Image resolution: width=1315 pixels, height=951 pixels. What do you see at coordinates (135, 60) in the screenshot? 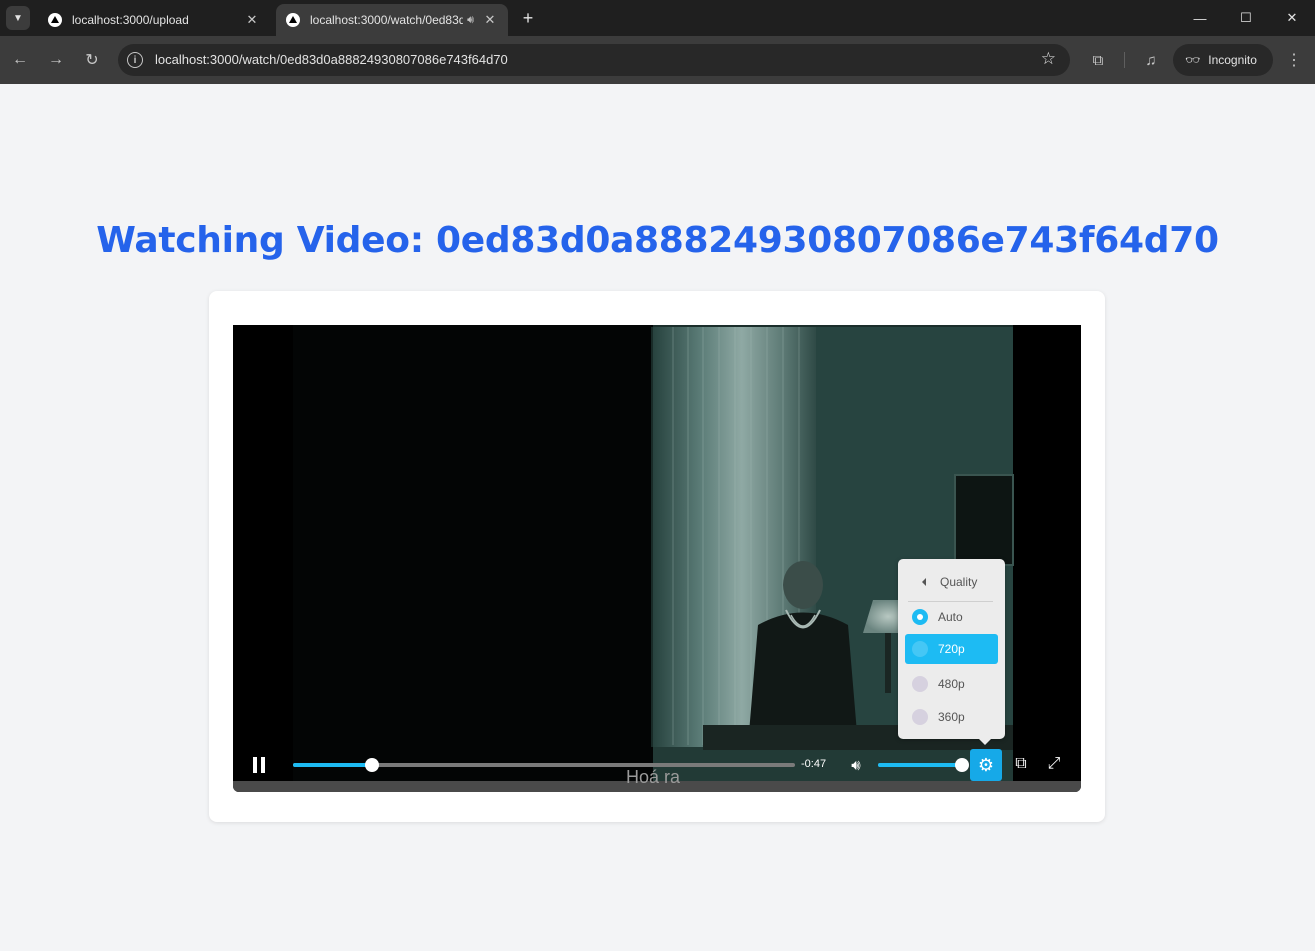
I see `site-info-icon: i` at bounding box center [135, 60].